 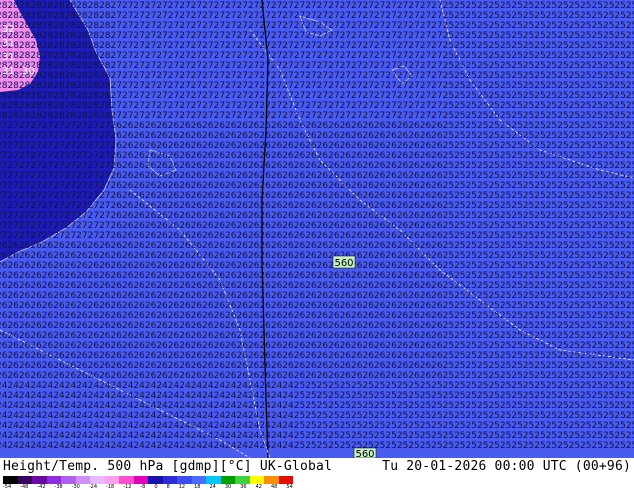 What do you see at coordinates (289, 487) in the screenshot?
I see `color-scale-tick-label: 54` at bounding box center [289, 487].